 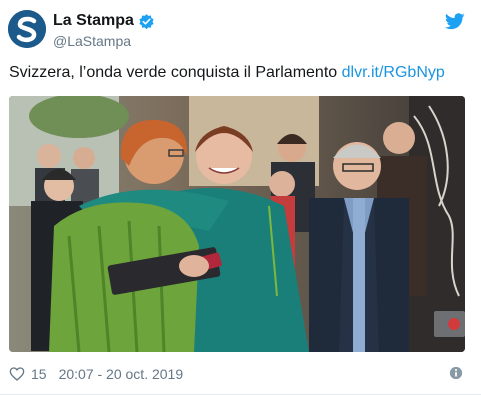 I want to click on tweet-link: dlvr.it/RGbNyp, so click(x=393, y=72).